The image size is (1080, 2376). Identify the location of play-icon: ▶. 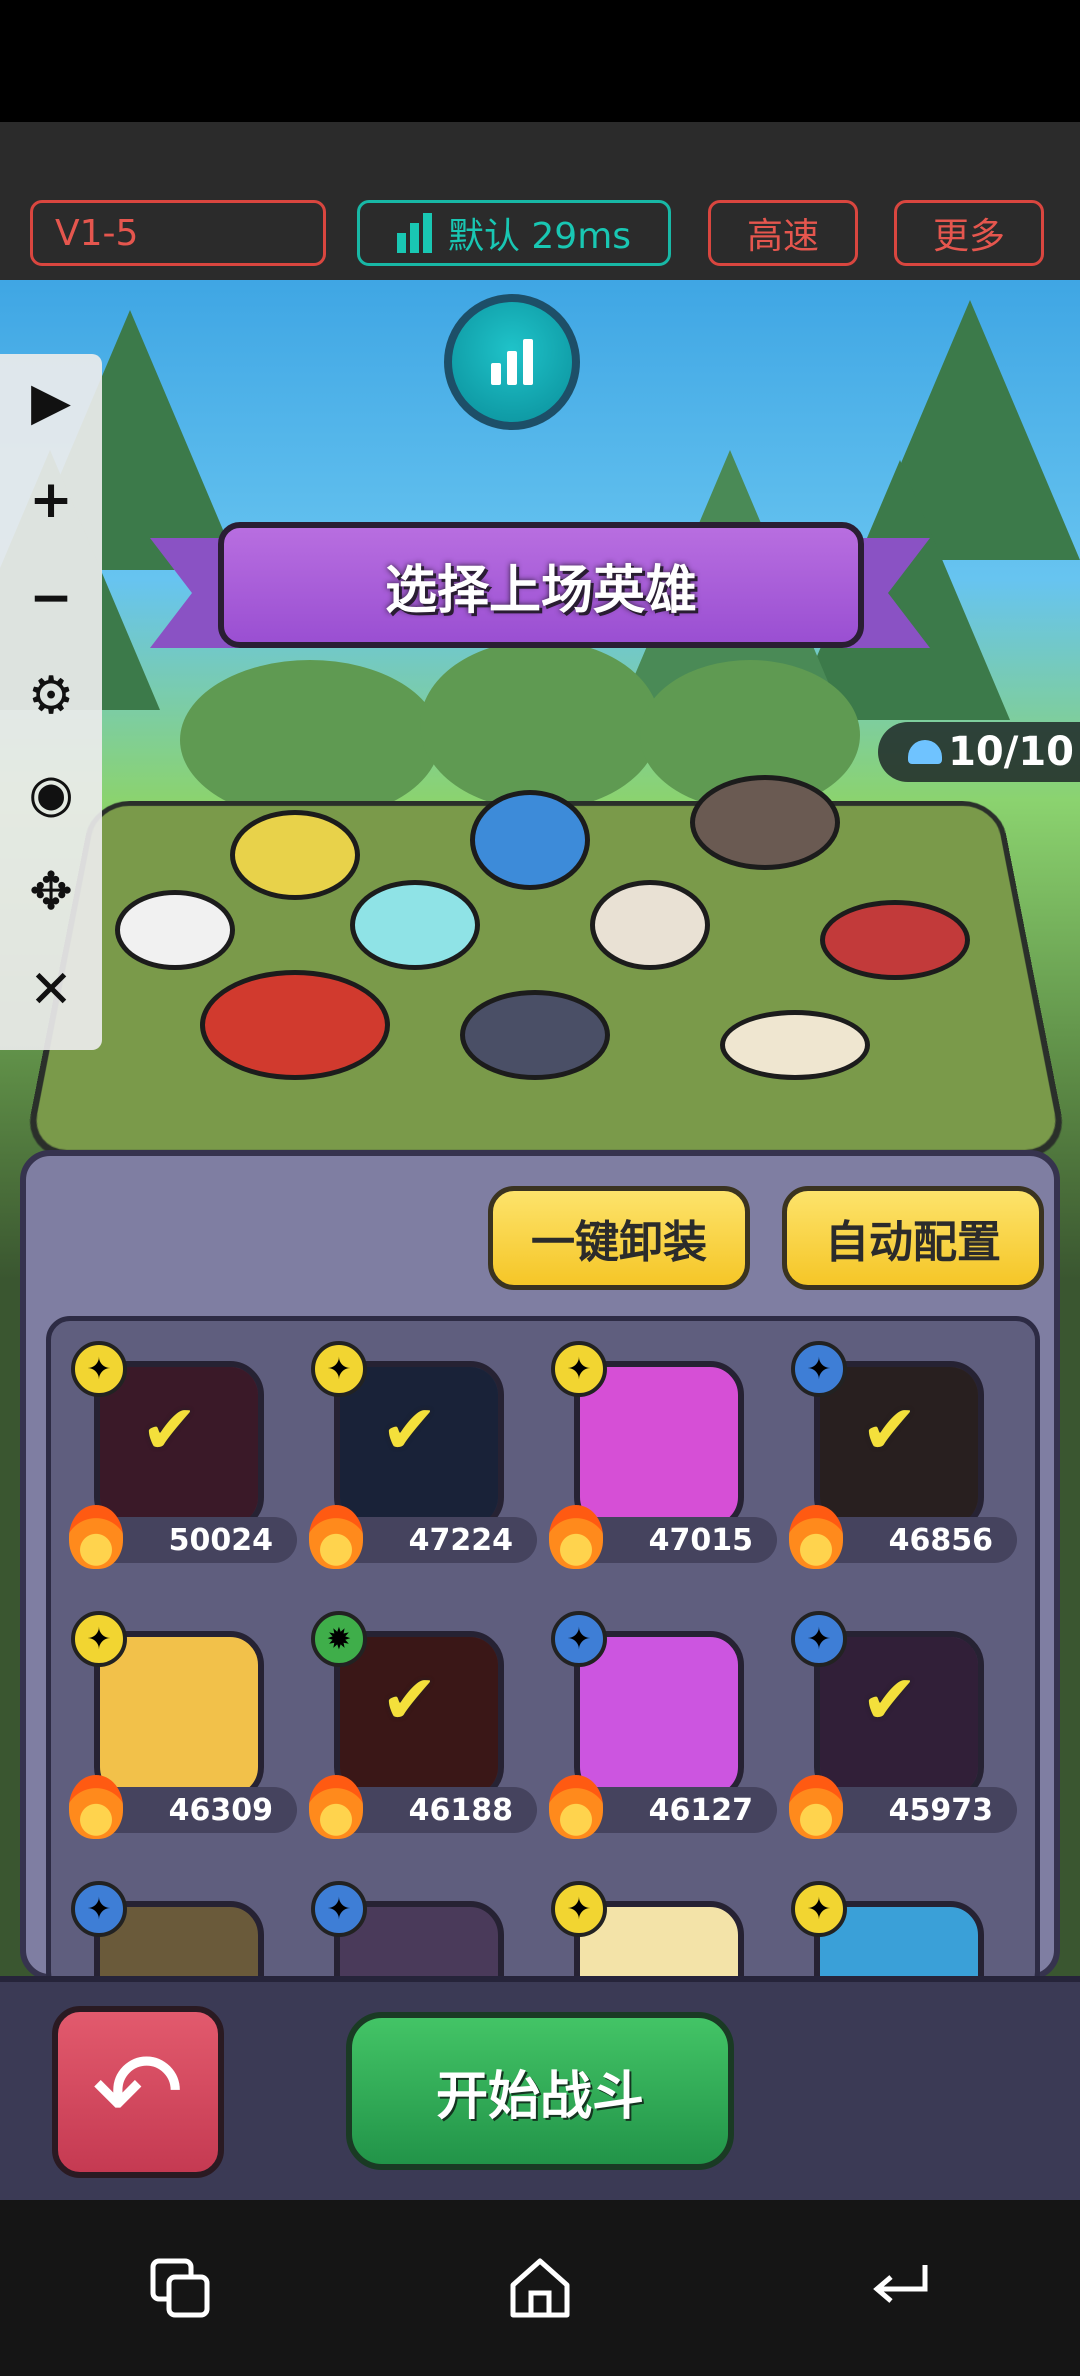
(51, 402).